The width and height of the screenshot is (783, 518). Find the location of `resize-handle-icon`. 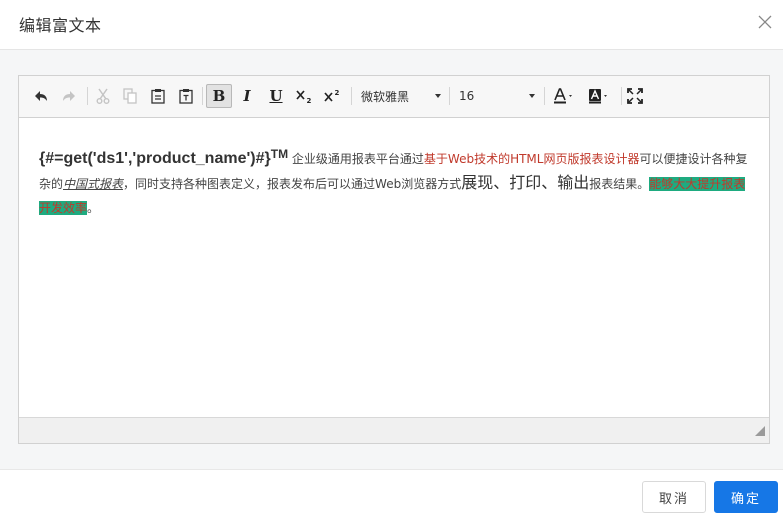

resize-handle-icon is located at coordinates (760, 430).